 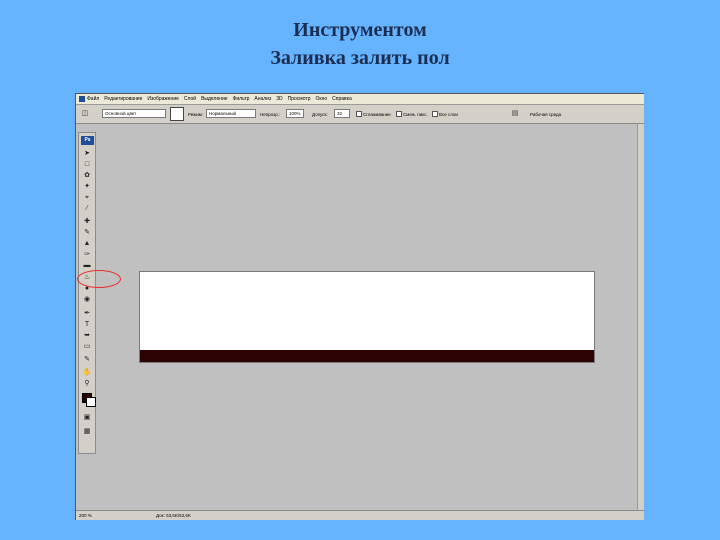 What do you see at coordinates (448, 114) in the screenshot?
I see `all-layers-label: Все слои` at bounding box center [448, 114].